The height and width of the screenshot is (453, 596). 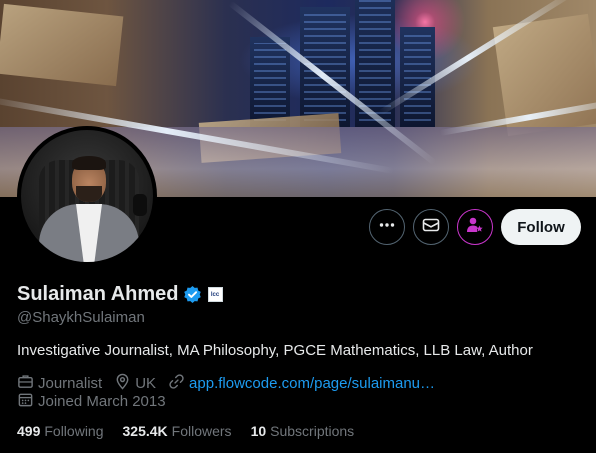 I want to click on avatar-hair, so click(x=89, y=163).